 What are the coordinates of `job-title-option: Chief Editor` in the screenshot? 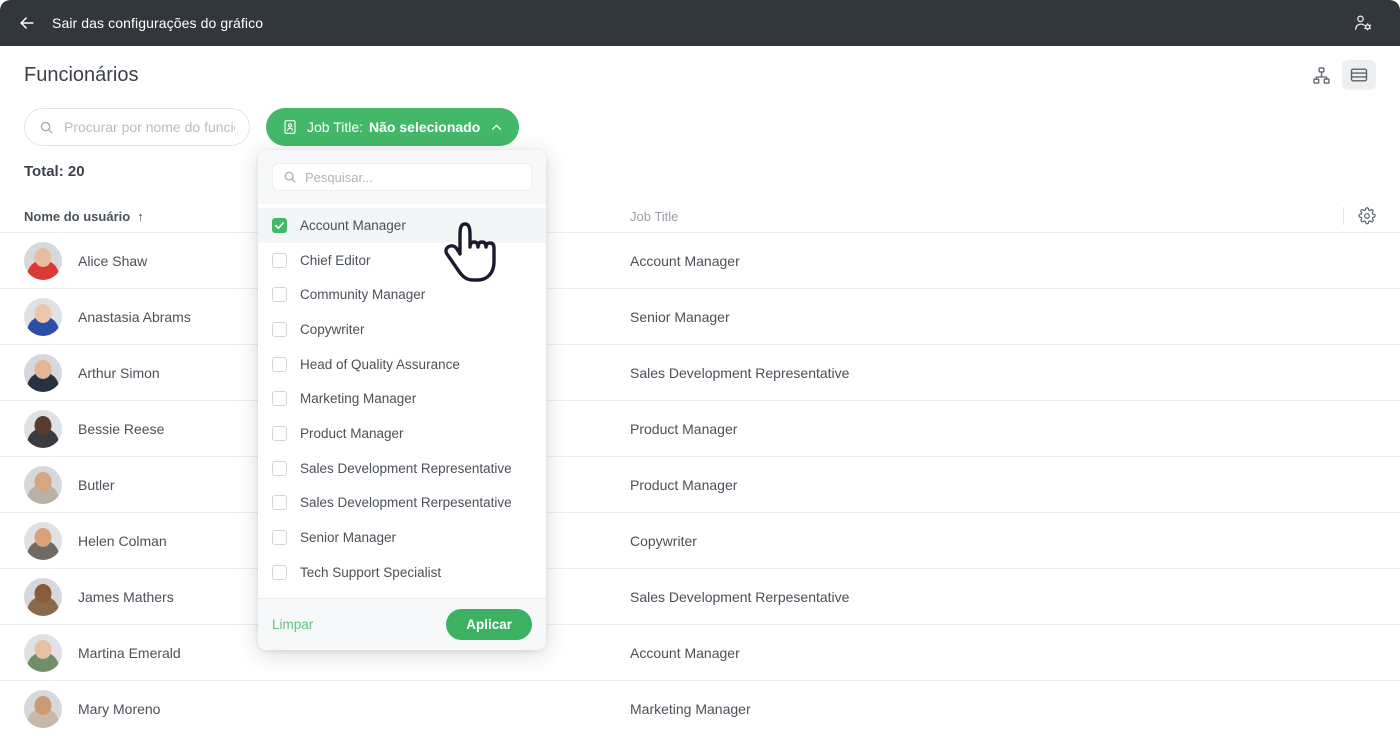 It's located at (402, 260).